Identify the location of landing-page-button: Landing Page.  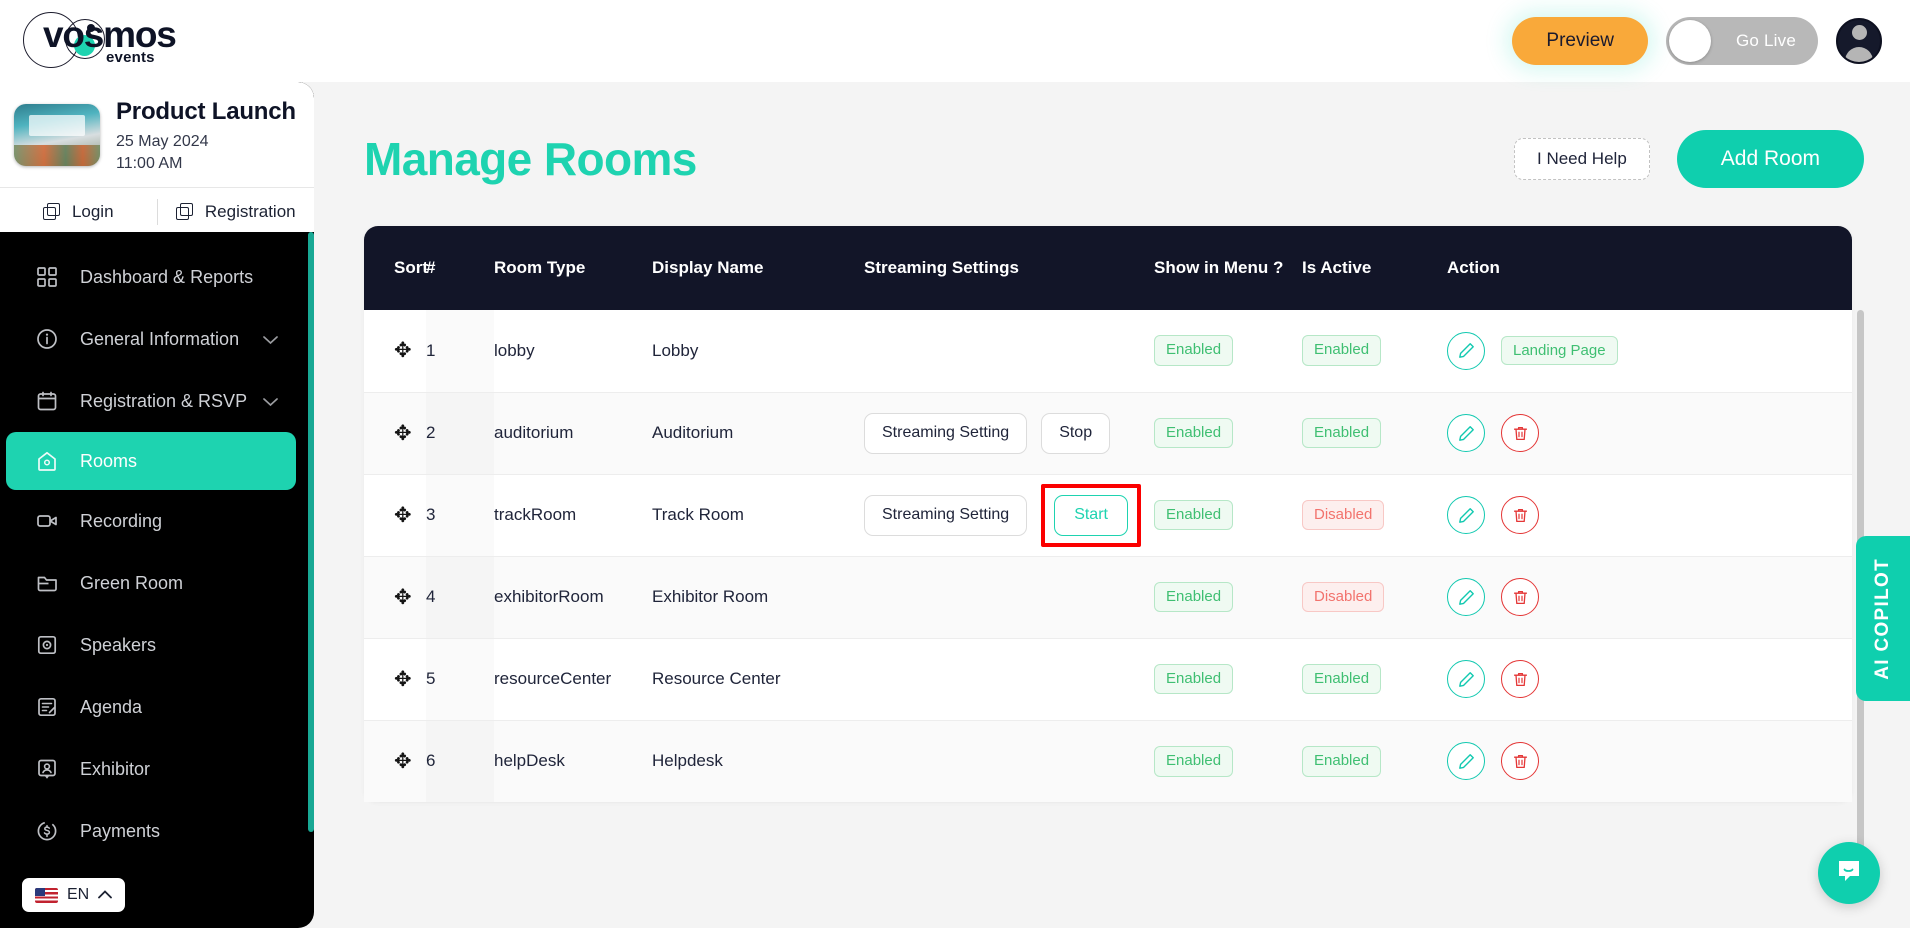
(1559, 351).